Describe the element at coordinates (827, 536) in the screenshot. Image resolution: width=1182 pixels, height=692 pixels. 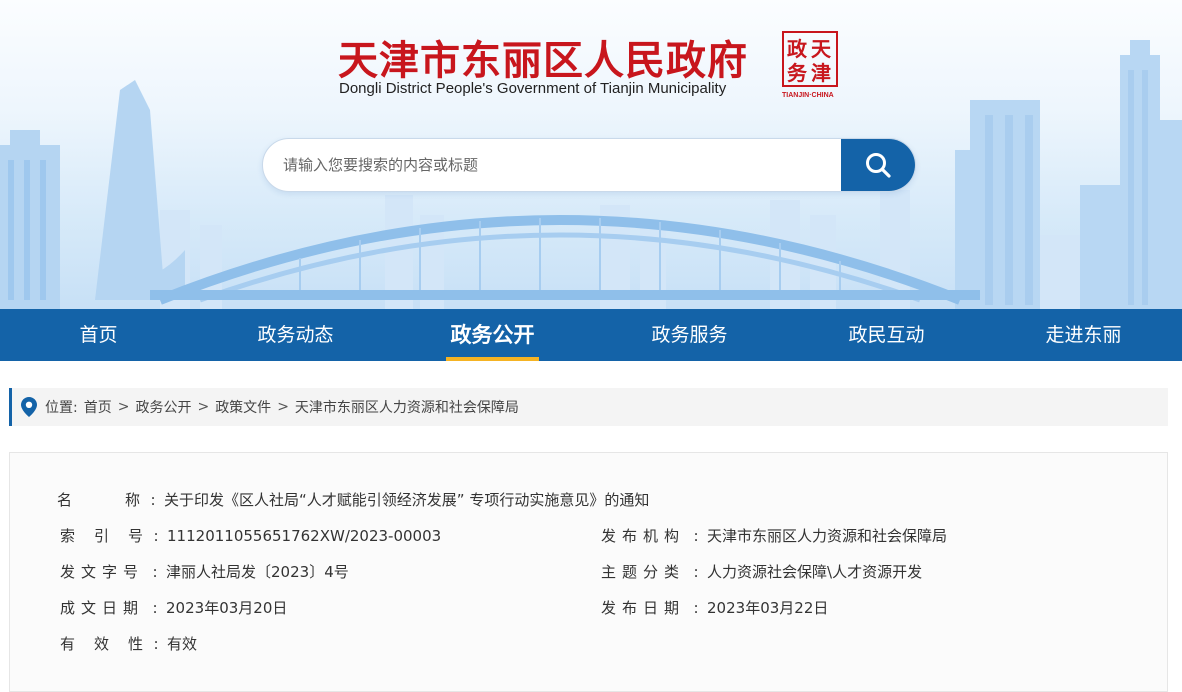
I see `info-value-publisher: 天津市东丽区人力资源和社会保障局` at that location.